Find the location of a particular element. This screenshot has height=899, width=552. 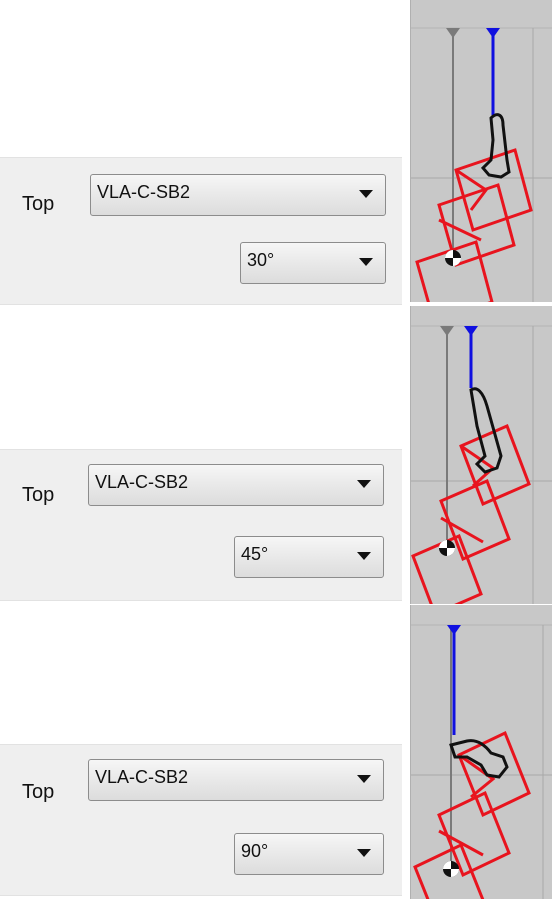

angle-dropdown: 90° is located at coordinates (309, 854).